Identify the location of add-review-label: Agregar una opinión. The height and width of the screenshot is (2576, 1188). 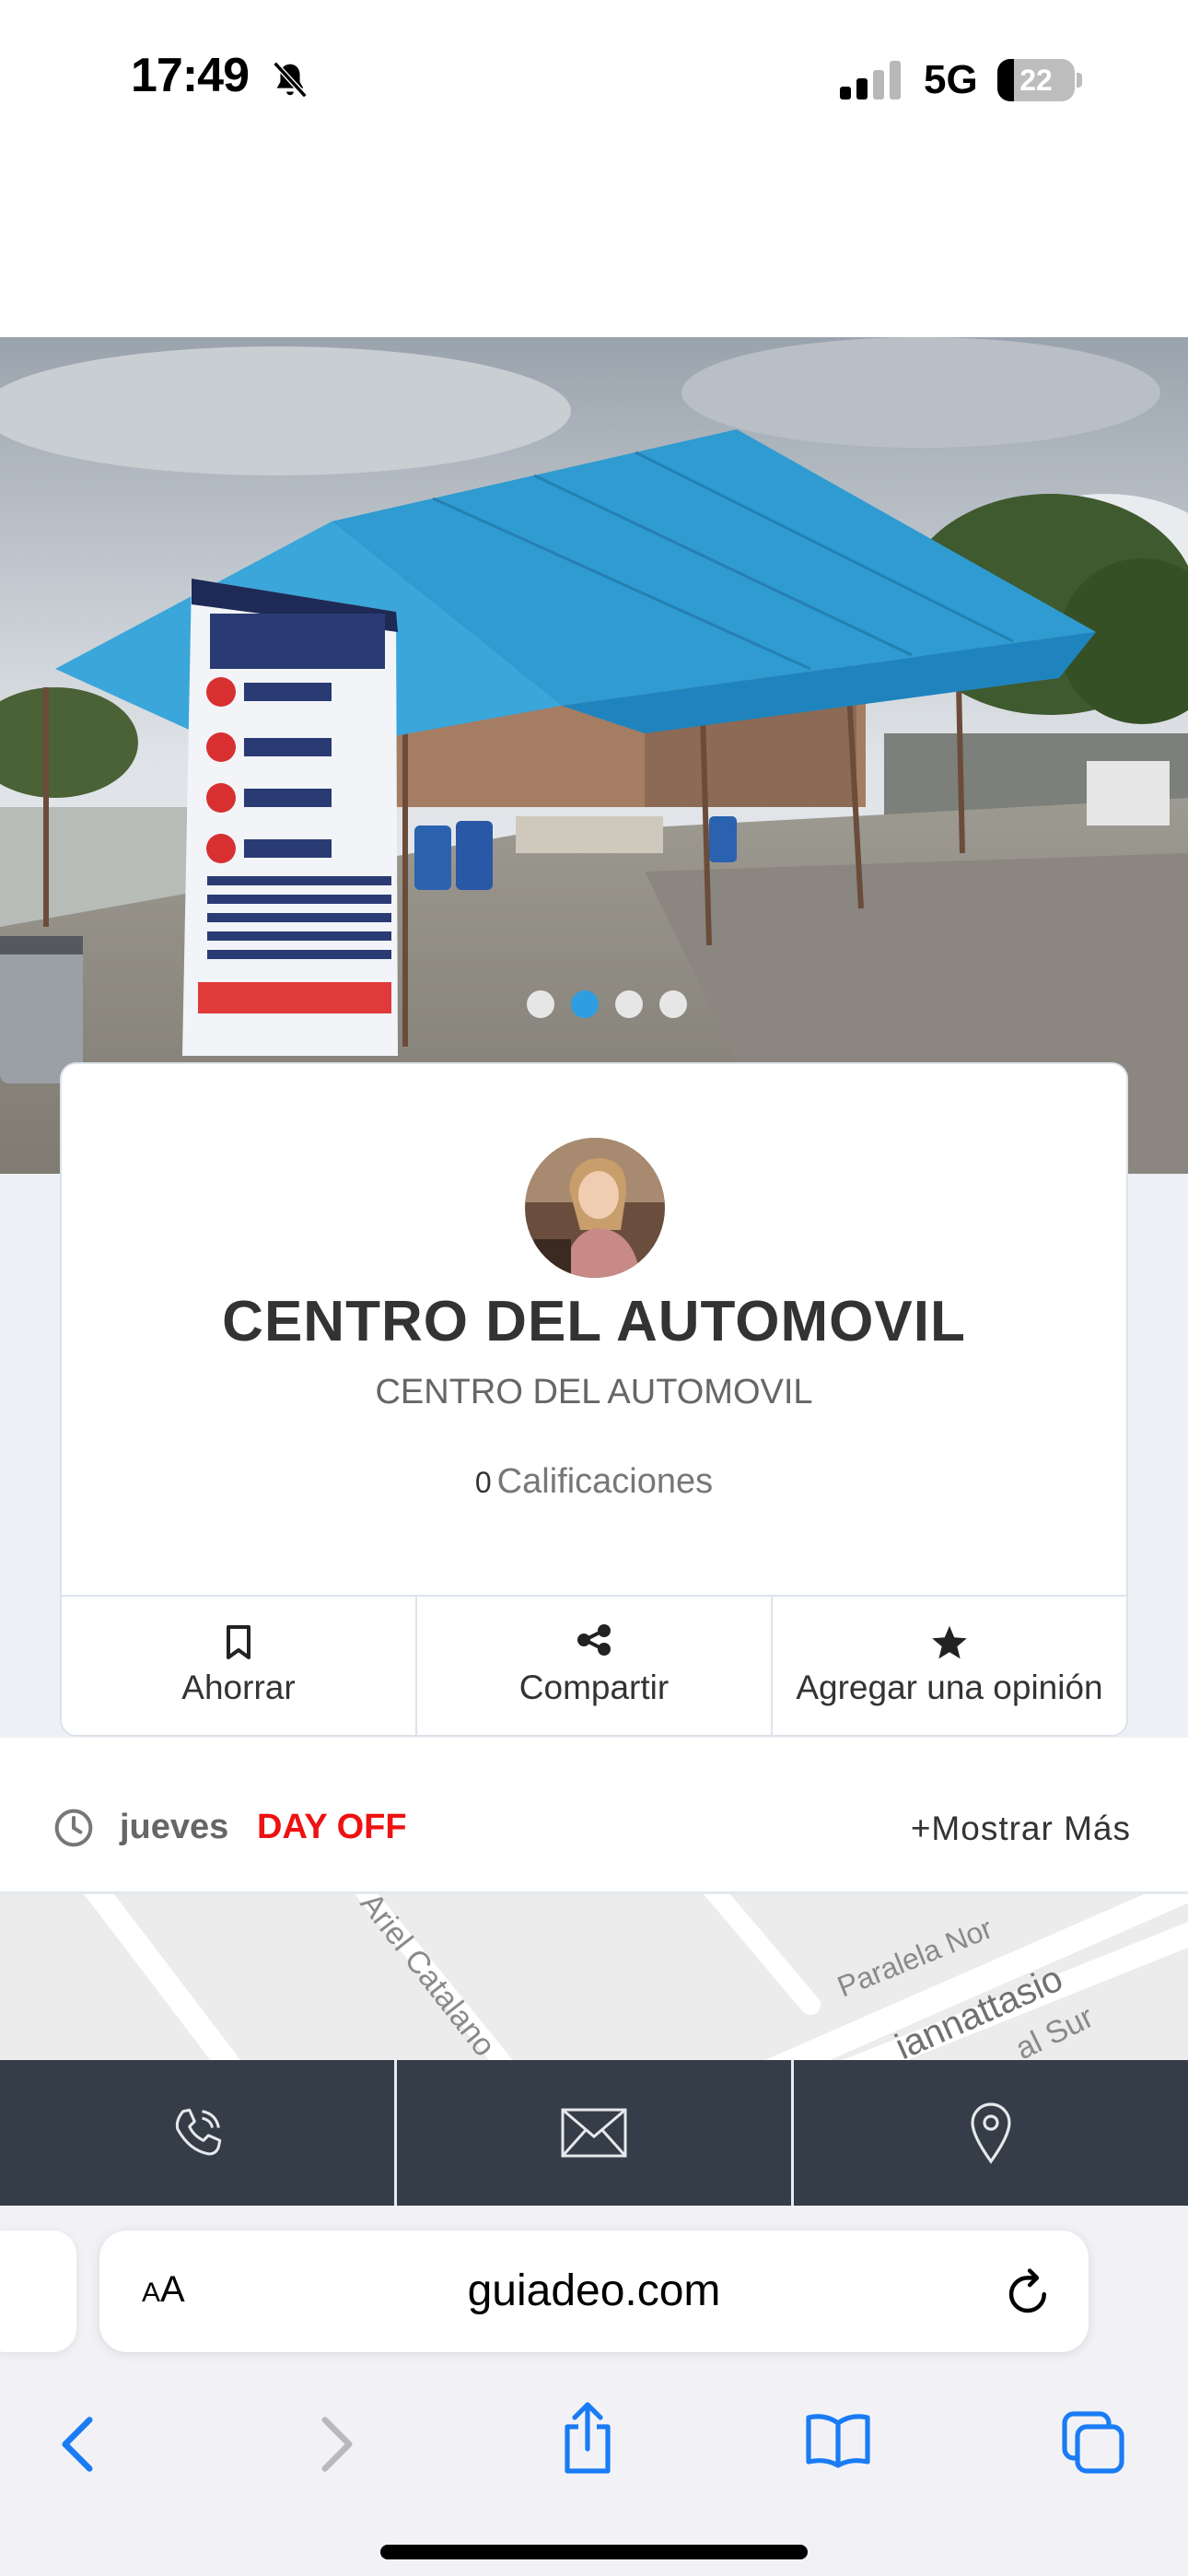
(949, 1687).